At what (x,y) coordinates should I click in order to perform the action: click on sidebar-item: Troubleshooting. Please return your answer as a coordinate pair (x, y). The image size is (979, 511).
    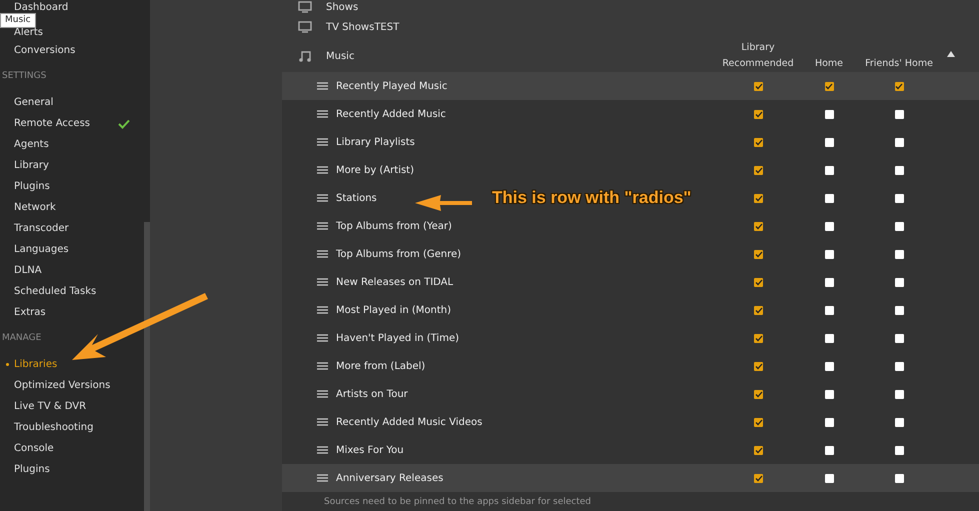
    Looking at the image, I should click on (72, 427).